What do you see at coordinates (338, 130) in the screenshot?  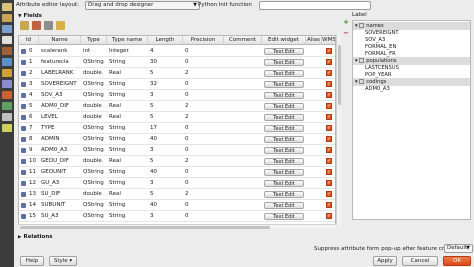 I see `table-vertical-scrollbar` at bounding box center [338, 130].